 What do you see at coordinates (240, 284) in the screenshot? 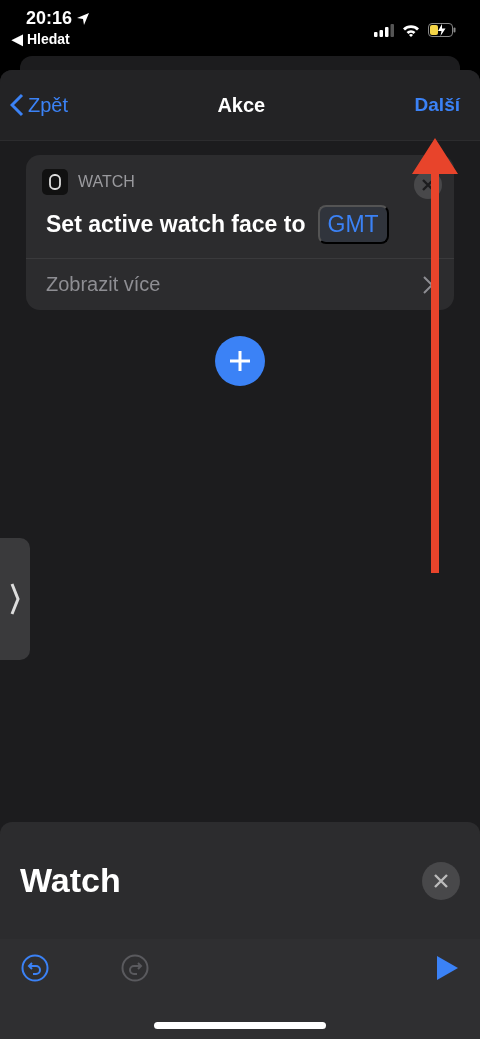
I see `show-more-row: Zobrazit více` at bounding box center [240, 284].